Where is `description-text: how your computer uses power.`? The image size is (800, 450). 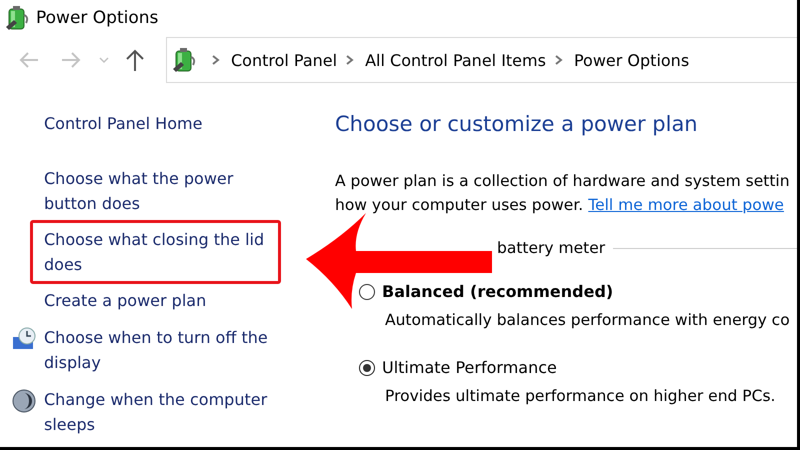 description-text: how your computer uses power. is located at coordinates (459, 205).